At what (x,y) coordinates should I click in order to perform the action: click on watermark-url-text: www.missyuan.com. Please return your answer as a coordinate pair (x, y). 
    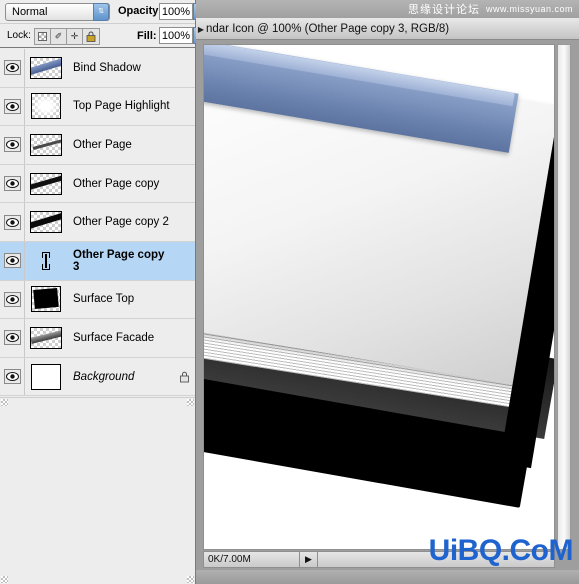
    Looking at the image, I should click on (529, 9).